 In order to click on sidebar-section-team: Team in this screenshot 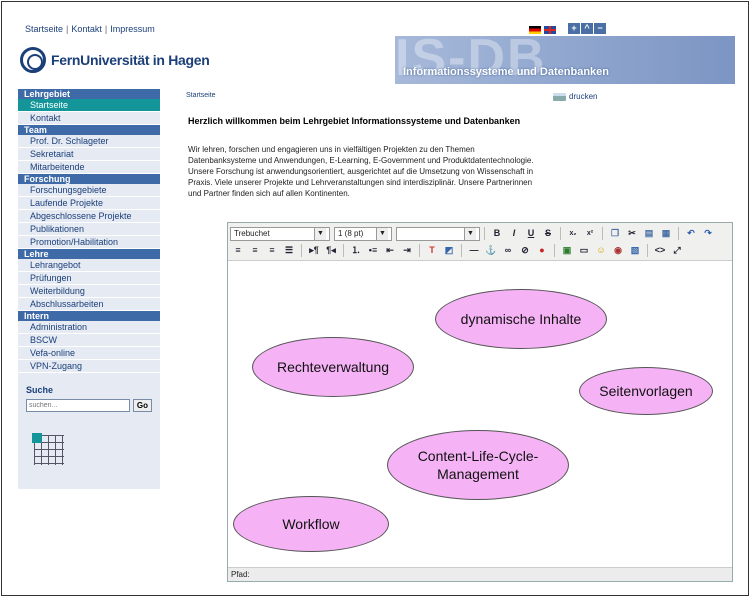, I will do `click(89, 130)`.